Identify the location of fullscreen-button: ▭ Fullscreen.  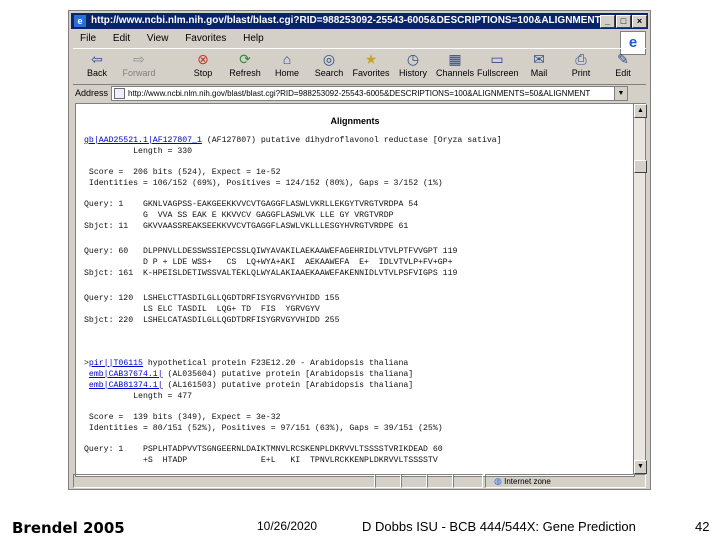
(498, 64).